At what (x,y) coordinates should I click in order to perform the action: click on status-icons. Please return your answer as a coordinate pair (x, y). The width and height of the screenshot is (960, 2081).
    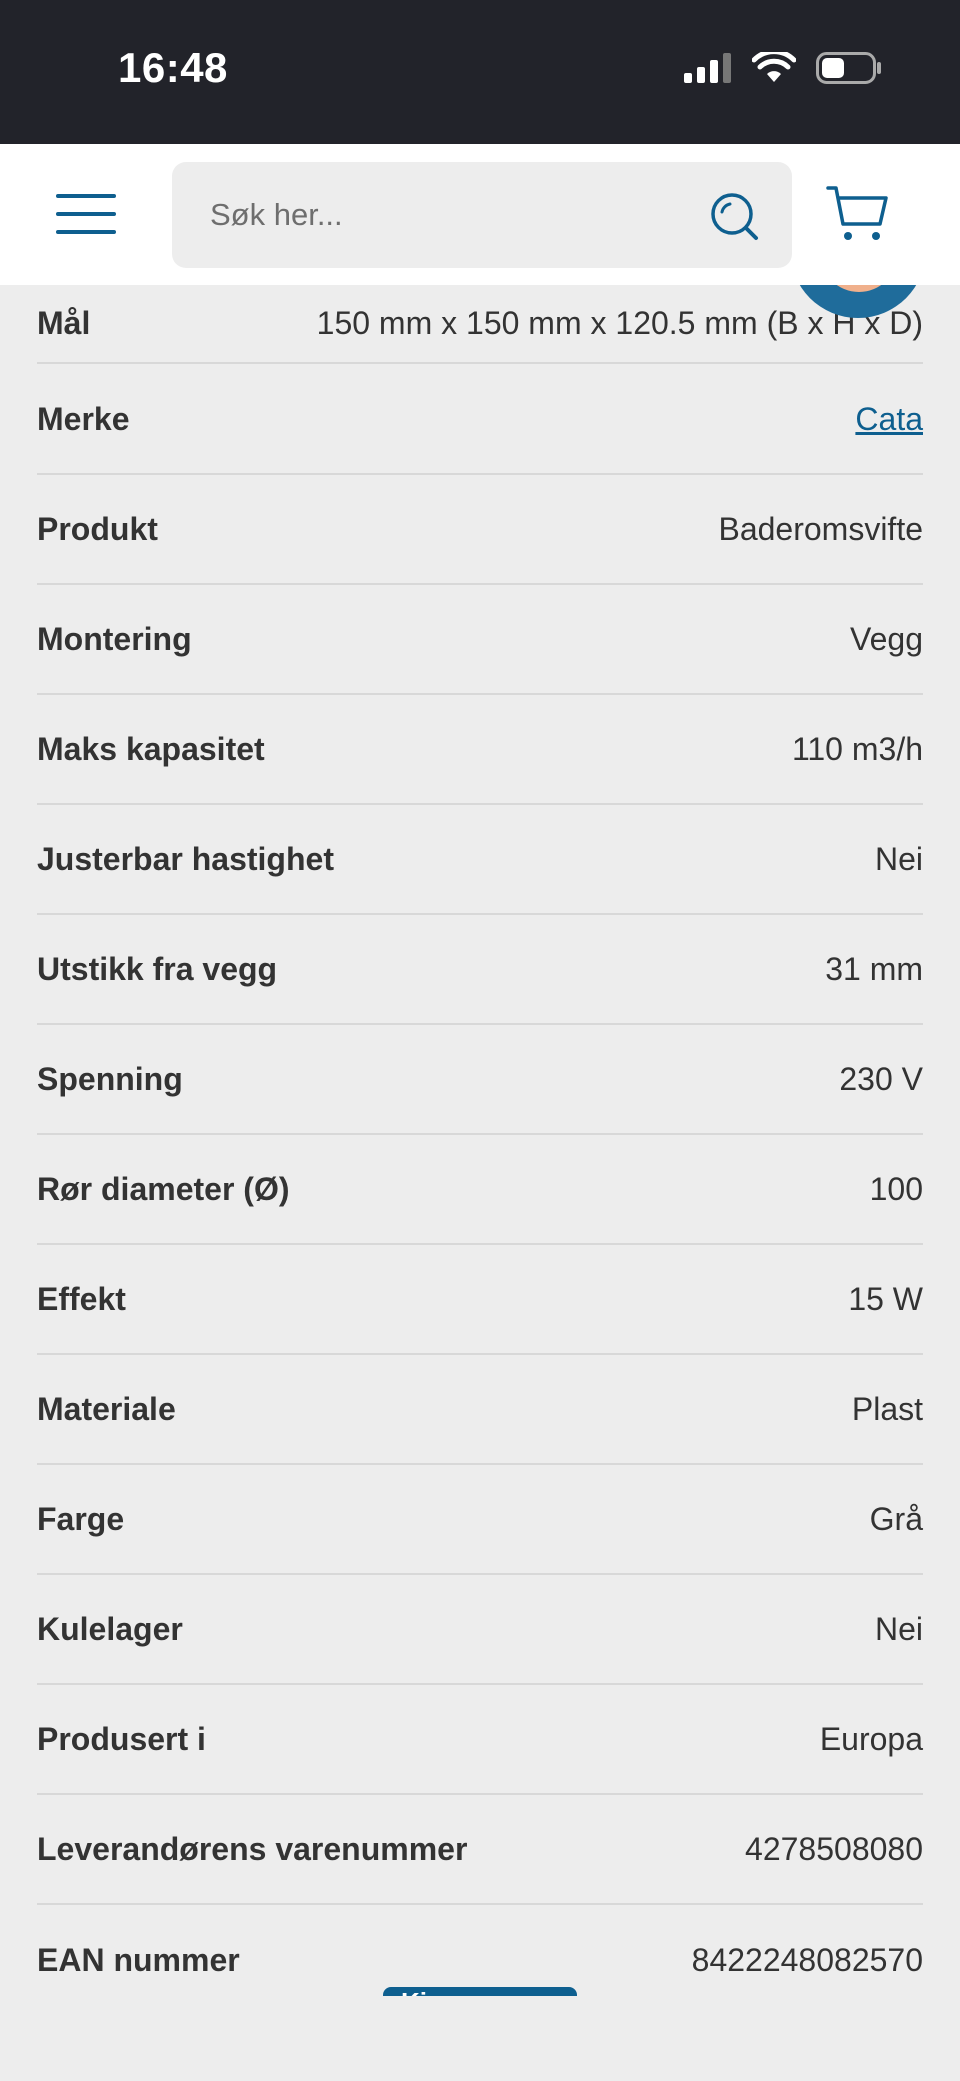
    Looking at the image, I should click on (783, 68).